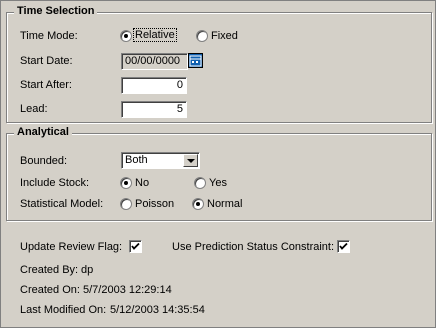 This screenshot has height=328, width=436. I want to click on include-stock-yes-label: Yes, so click(218, 183).